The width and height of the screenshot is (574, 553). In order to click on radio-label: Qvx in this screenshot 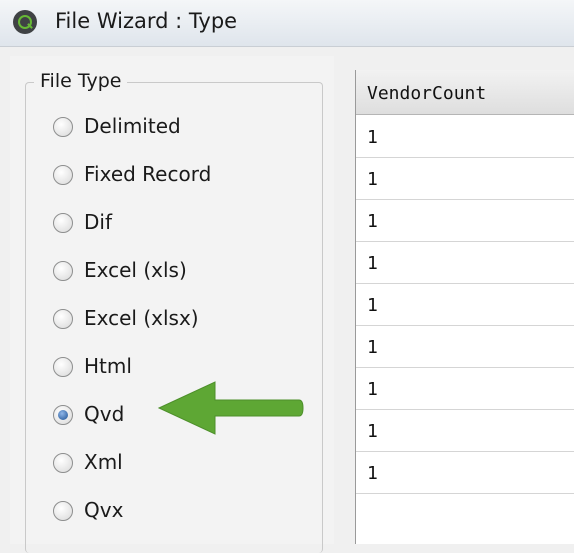, I will do `click(103, 510)`.